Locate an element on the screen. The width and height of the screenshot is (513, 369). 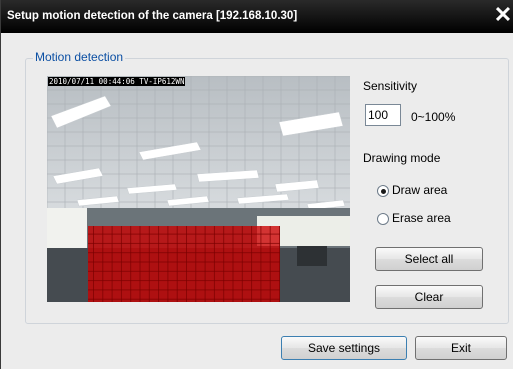
sensitivity-label: Sensitivity is located at coordinates (390, 86).